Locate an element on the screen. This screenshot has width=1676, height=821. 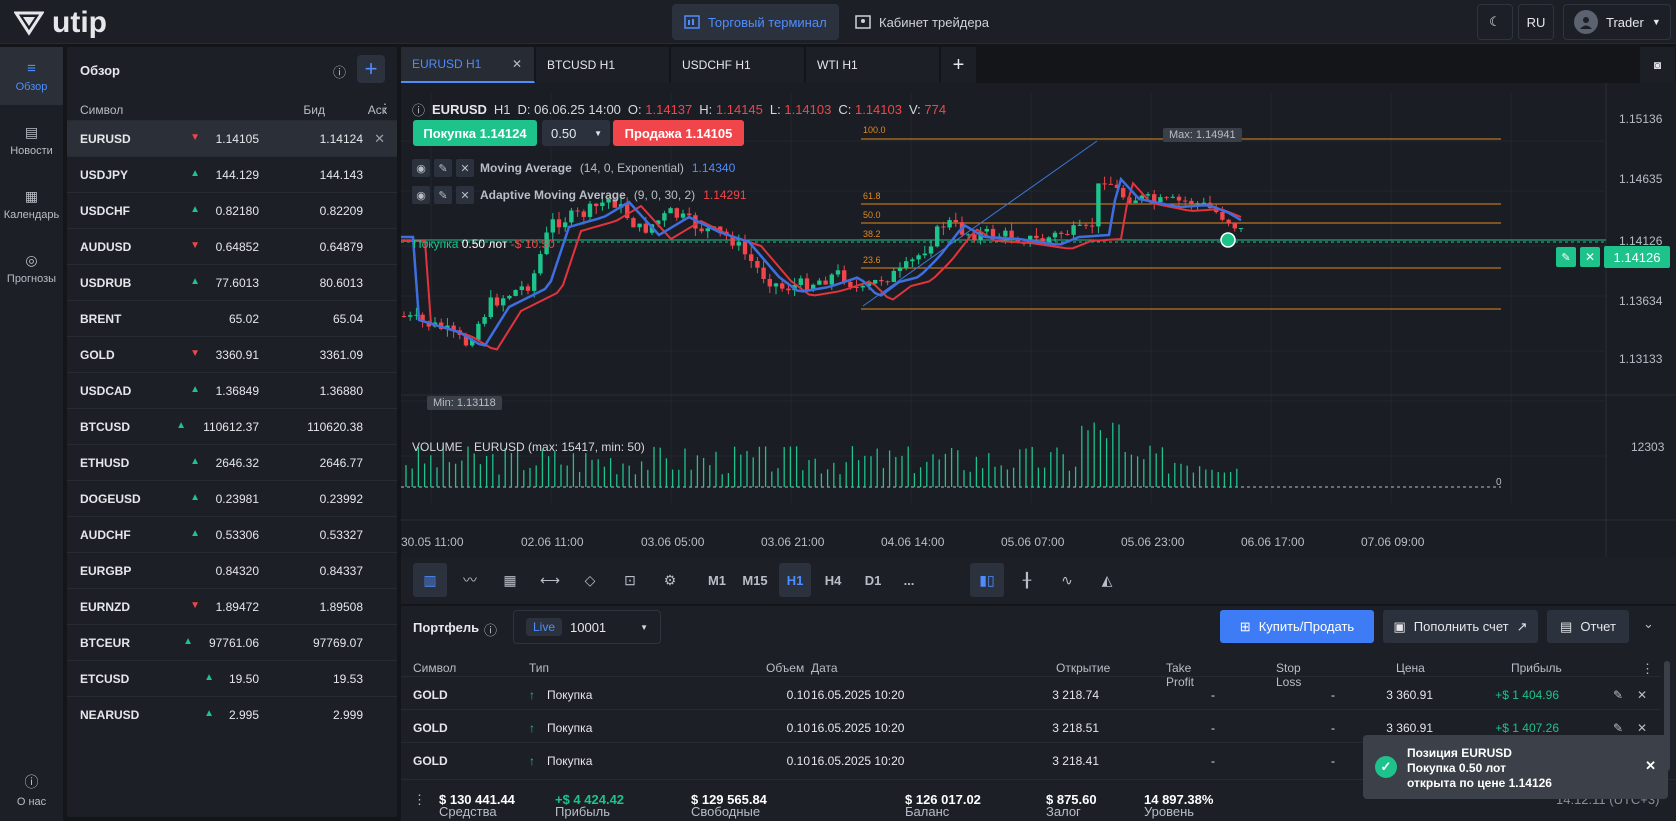
quick-sell-button: Продажа 1.14105 is located at coordinates (678, 133).